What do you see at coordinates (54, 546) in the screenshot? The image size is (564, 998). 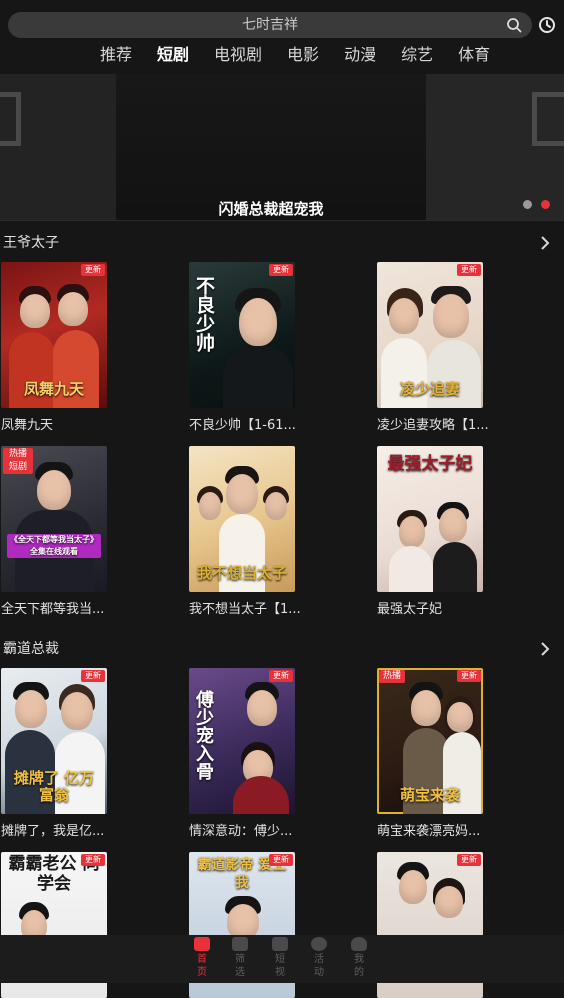 I see `poster-title: 《全天下都等我当太子》 全集在线观看` at bounding box center [54, 546].